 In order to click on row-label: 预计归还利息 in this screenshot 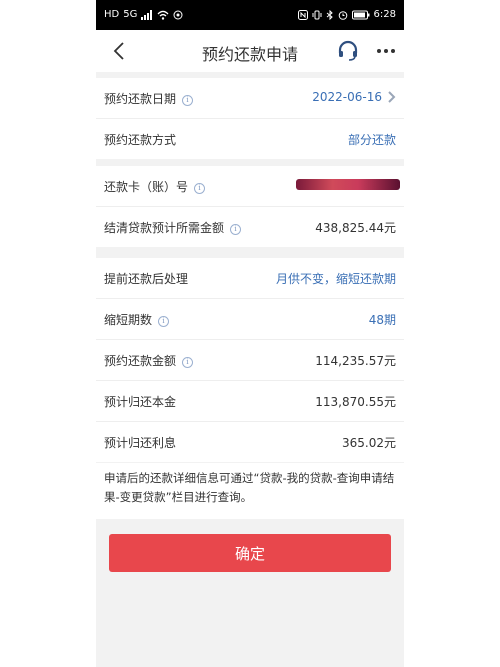, I will do `click(140, 443)`.